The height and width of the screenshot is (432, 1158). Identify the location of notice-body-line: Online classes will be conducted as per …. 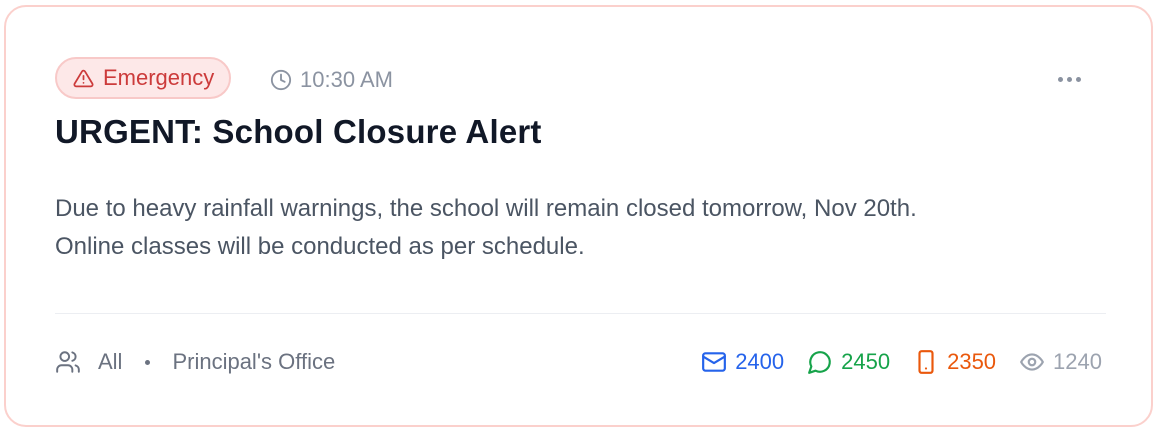
(320, 246).